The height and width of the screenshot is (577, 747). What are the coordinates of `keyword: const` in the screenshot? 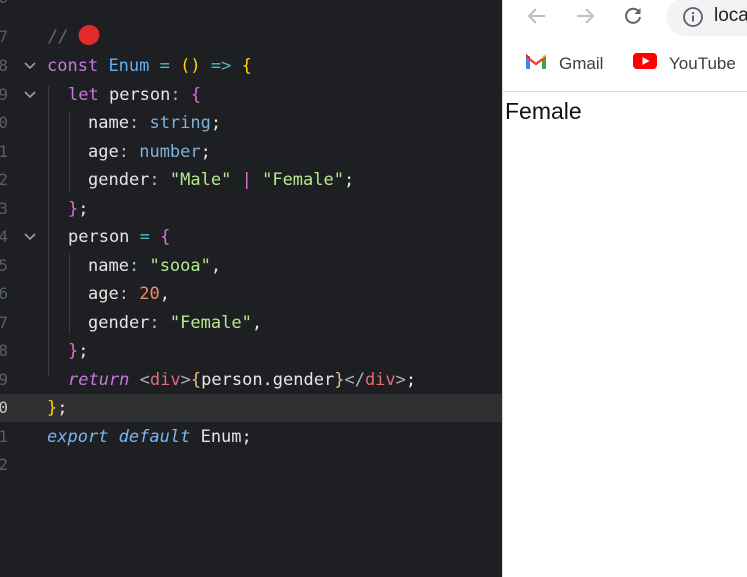 It's located at (73, 66).